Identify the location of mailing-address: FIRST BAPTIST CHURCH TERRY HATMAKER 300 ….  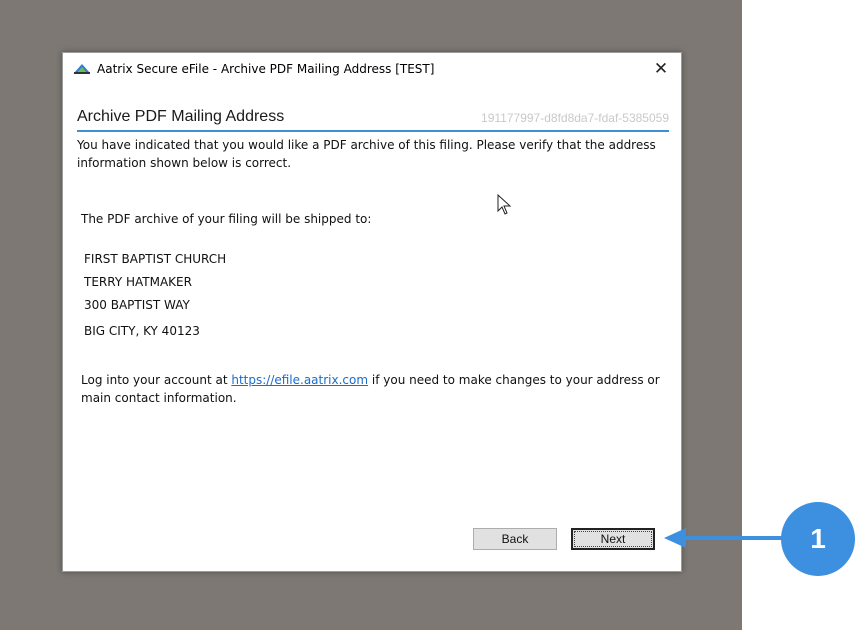
(155, 297).